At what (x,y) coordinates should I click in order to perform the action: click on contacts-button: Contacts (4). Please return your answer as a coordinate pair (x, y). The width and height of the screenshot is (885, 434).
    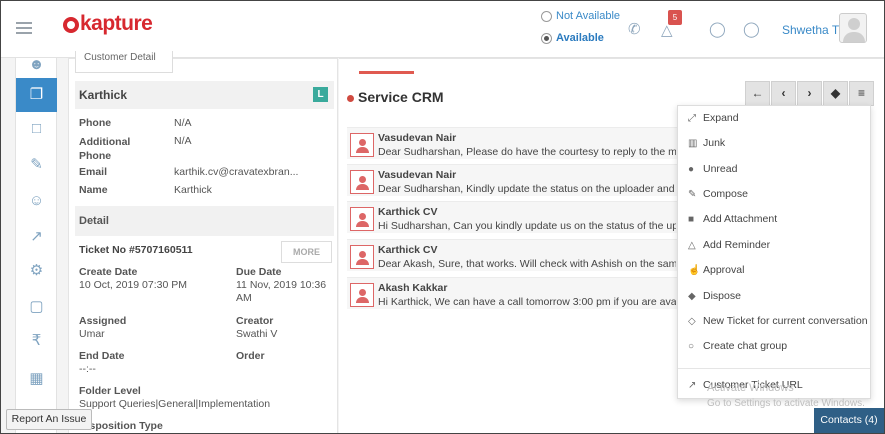
    Looking at the image, I should click on (849, 420).